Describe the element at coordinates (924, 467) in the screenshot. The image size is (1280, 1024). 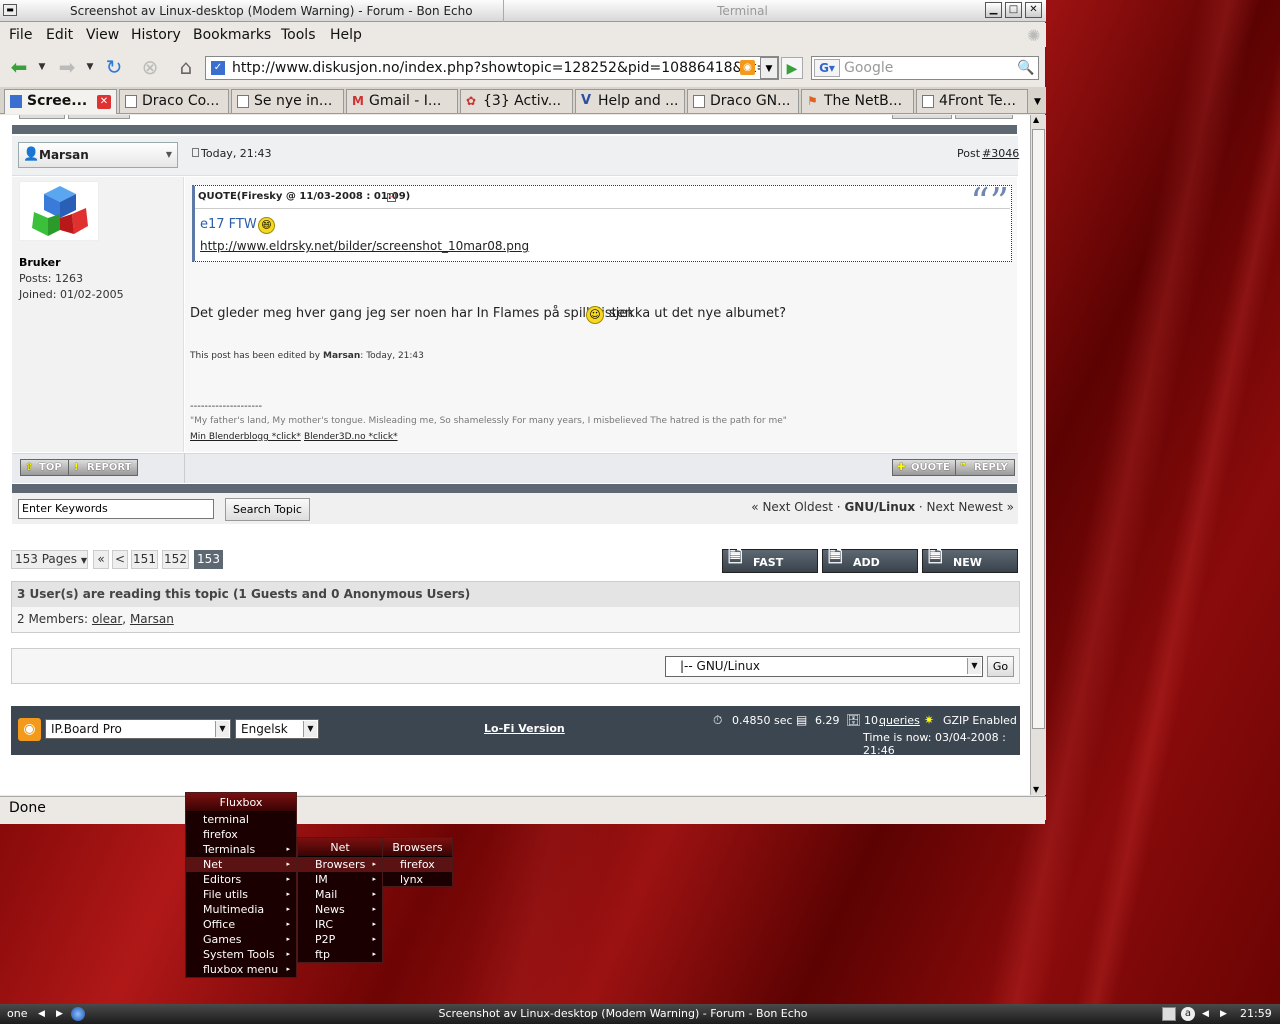
I see `quote-button: ✚ QUOTE` at that location.